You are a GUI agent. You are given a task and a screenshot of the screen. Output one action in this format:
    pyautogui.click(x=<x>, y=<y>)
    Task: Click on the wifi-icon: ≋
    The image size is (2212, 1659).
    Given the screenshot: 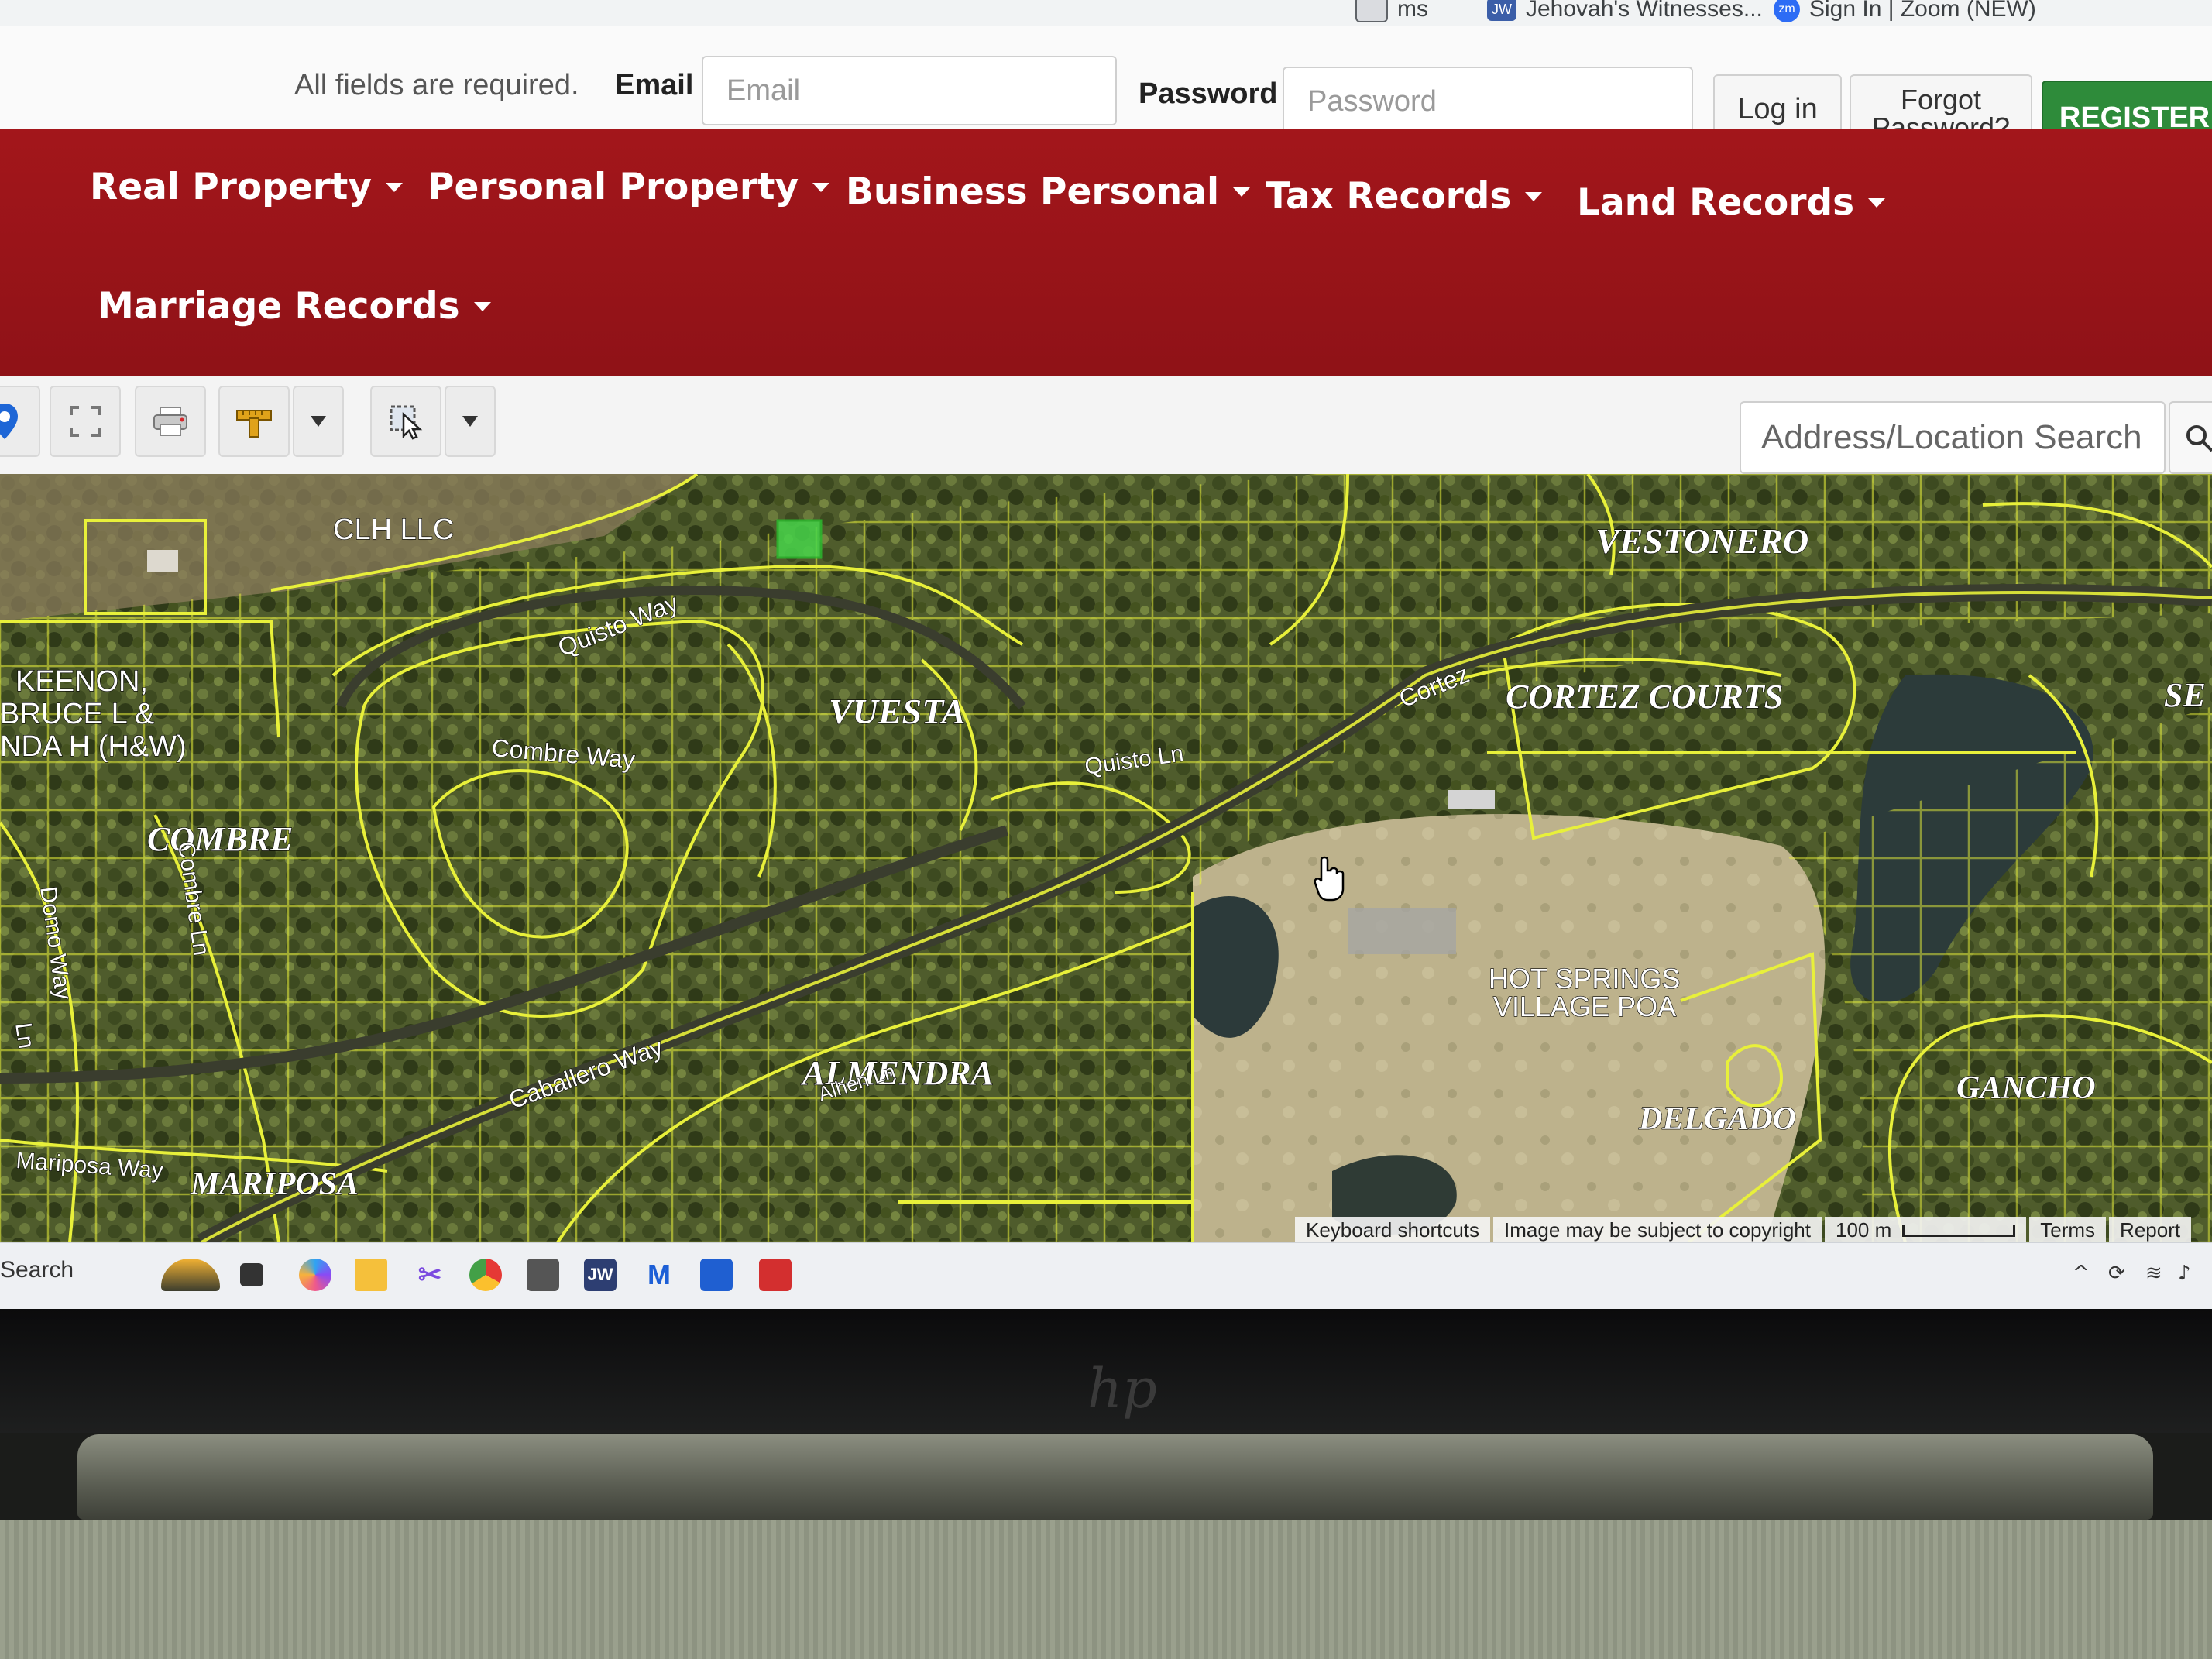 What is the action you would take?
    pyautogui.click(x=2153, y=1273)
    